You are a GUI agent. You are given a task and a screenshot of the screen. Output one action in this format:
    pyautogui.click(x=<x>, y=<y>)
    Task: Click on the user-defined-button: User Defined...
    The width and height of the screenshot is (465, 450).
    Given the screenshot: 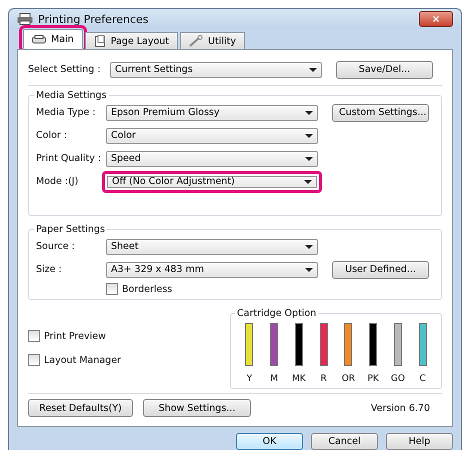 What is the action you would take?
    pyautogui.click(x=380, y=269)
    